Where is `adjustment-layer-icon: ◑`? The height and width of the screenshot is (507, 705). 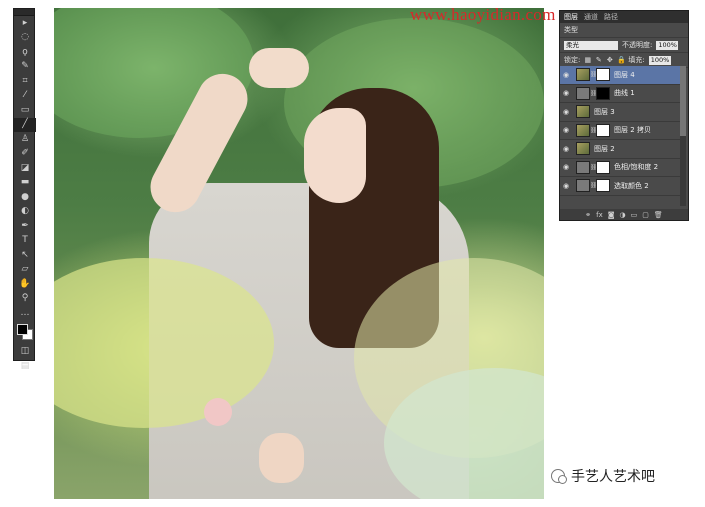
adjustment-layer-icon: ◑ is located at coordinates (623, 215).